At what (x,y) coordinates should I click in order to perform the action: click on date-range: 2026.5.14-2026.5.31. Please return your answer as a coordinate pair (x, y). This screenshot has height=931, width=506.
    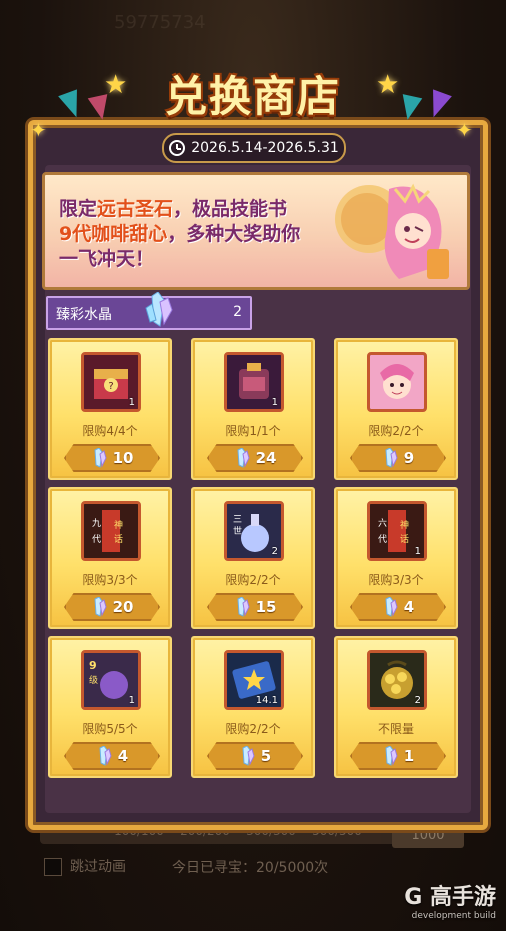
    Looking at the image, I should click on (254, 148).